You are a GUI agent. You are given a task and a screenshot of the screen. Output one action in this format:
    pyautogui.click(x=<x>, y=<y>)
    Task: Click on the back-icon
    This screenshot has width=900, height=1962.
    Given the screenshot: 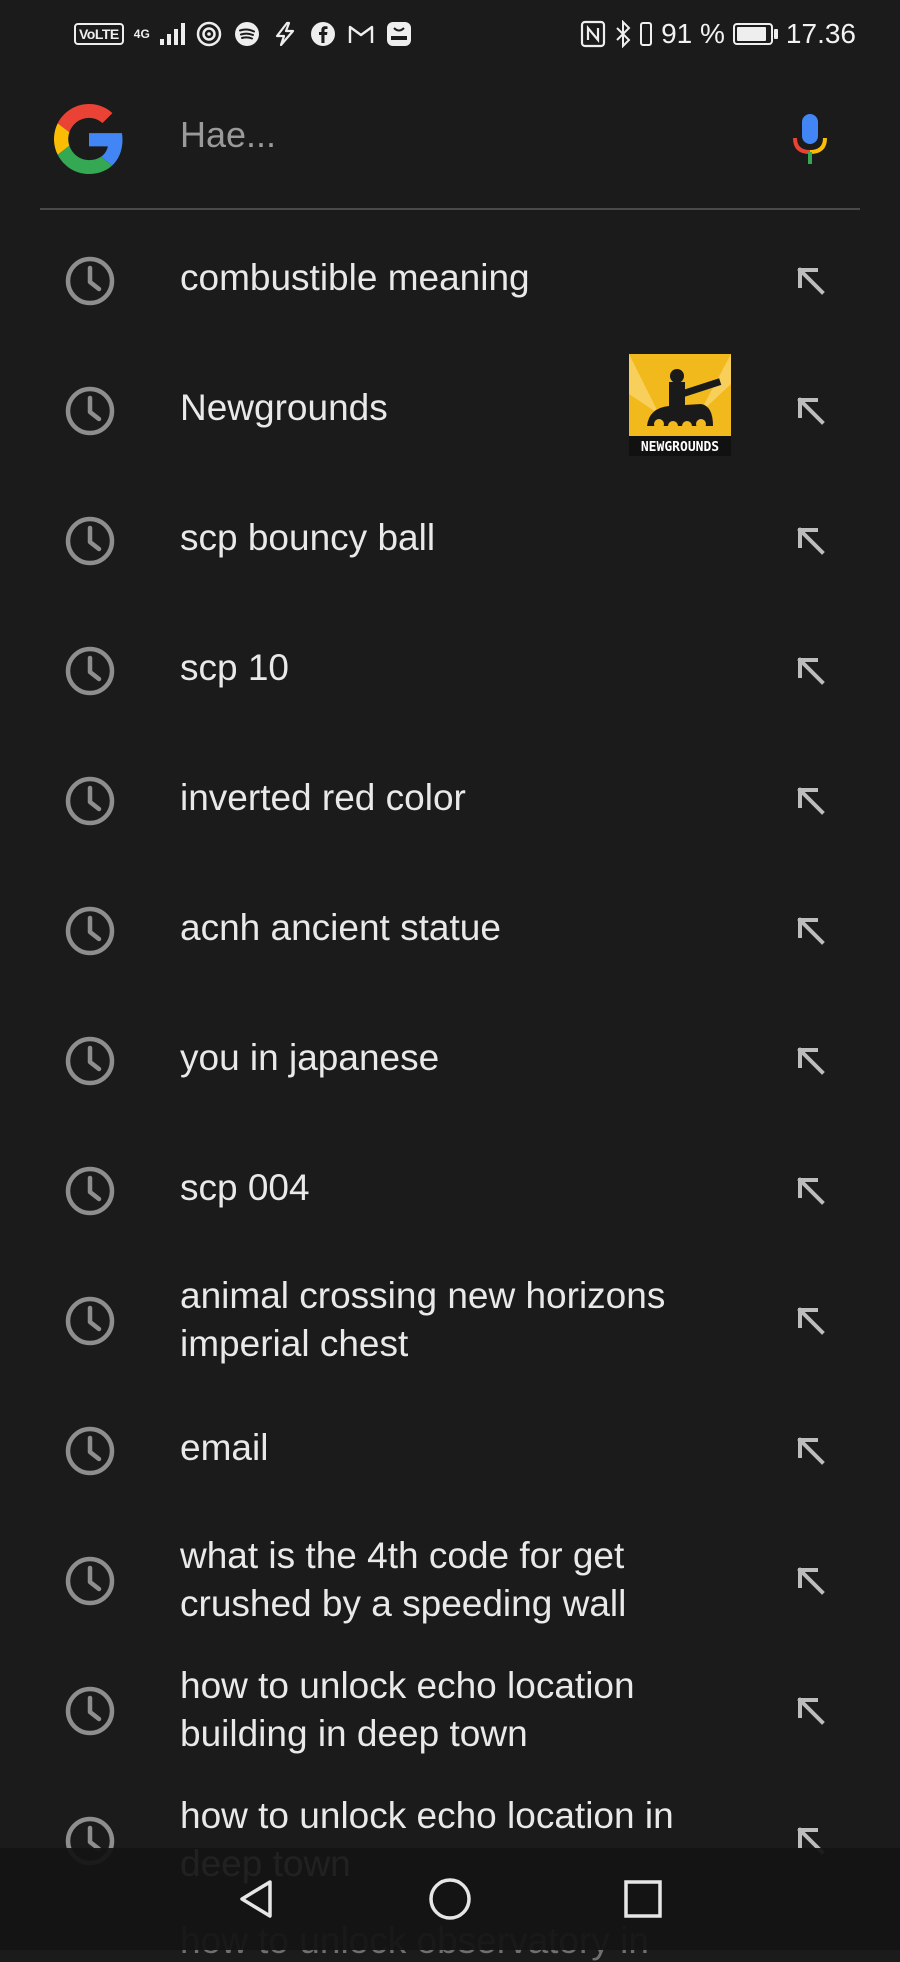 What is the action you would take?
    pyautogui.click(x=257, y=1899)
    